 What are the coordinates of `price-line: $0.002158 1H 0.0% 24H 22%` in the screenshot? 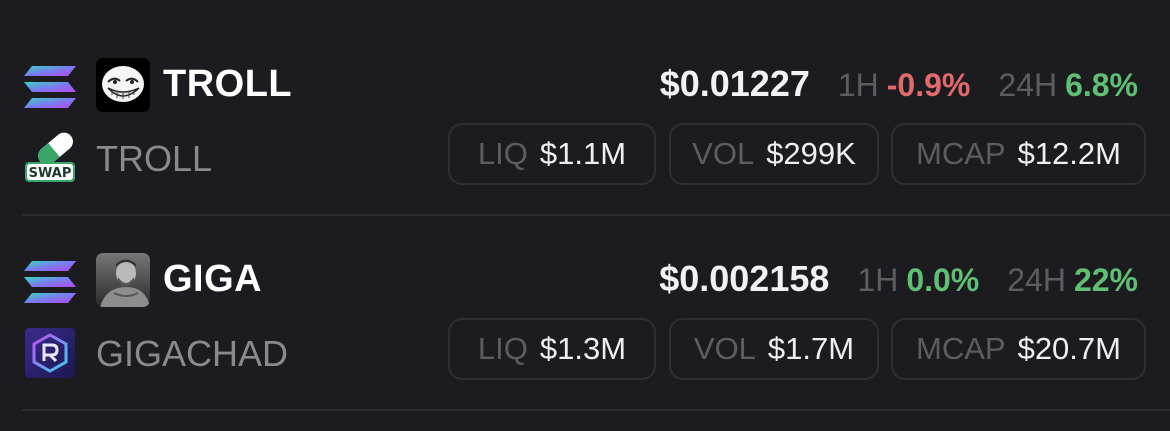 It's located at (898, 279).